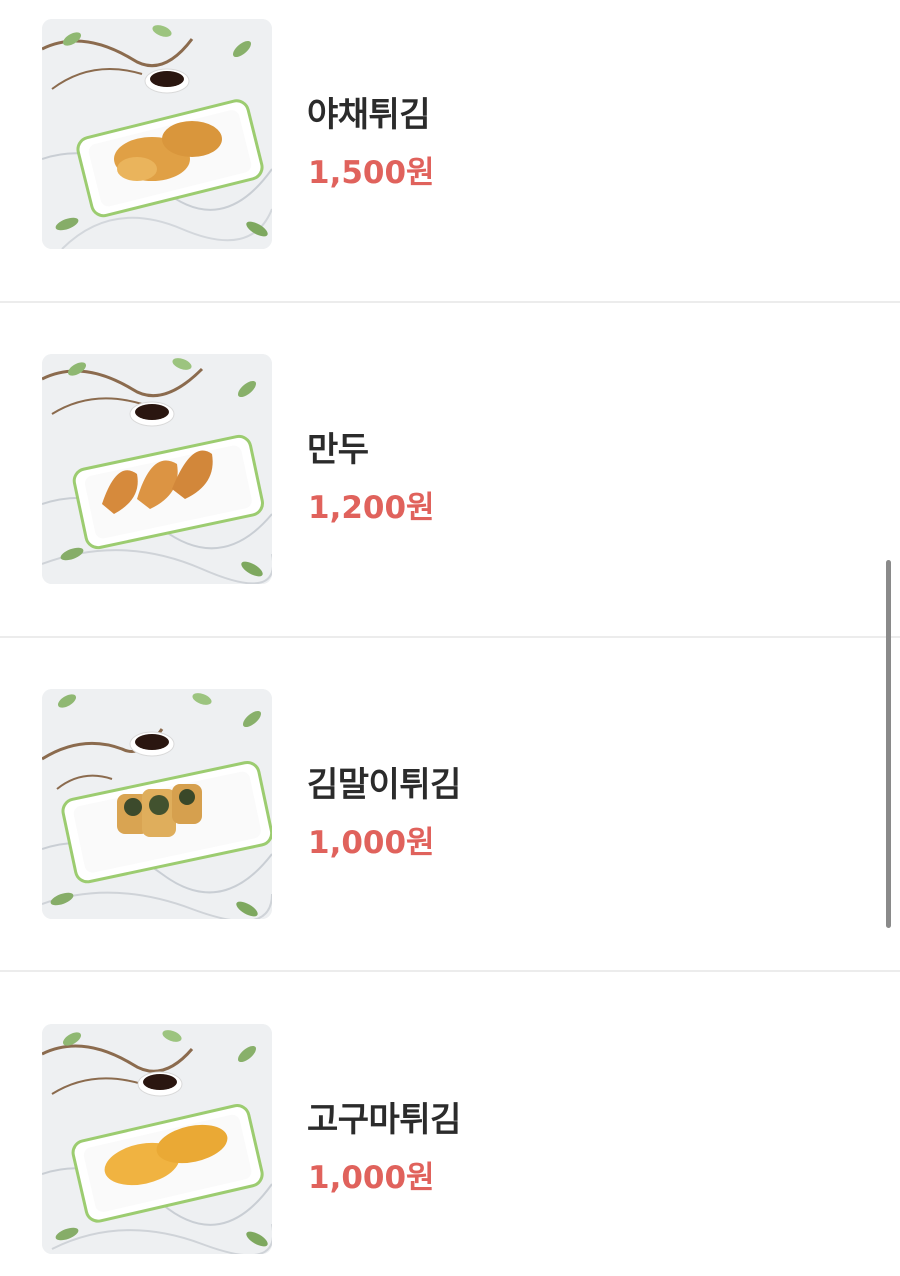 Image resolution: width=900 pixels, height=1276 pixels. What do you see at coordinates (369, 115) in the screenshot?
I see `menu-item-name: 야채튀김` at bounding box center [369, 115].